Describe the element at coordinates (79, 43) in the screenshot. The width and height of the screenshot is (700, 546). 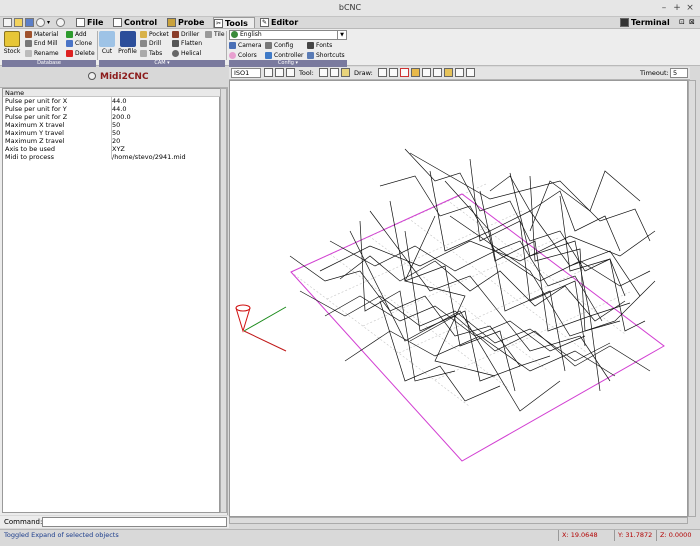
I see `clone-button: Clone` at that location.